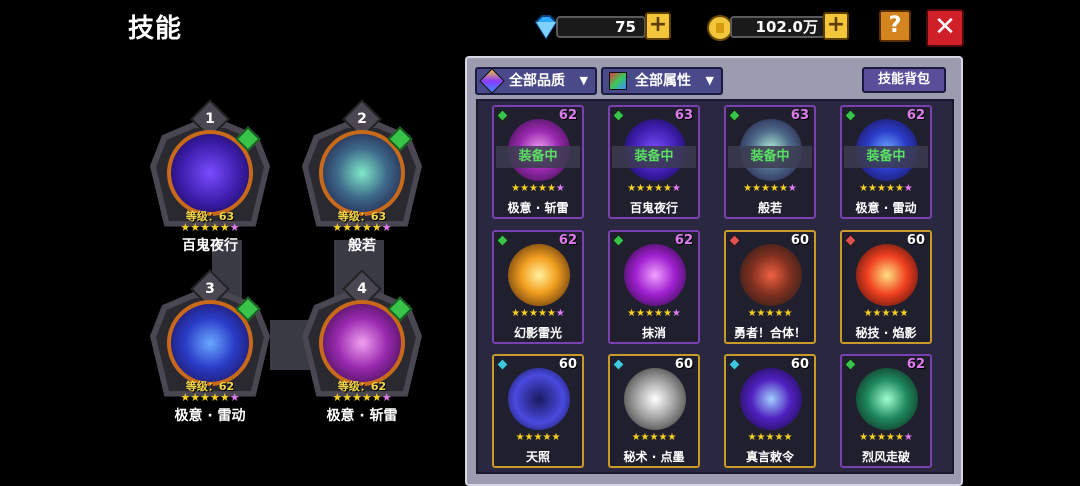 The image size is (1080, 486). I want to click on skill-name: 真言敕令, so click(769, 457).